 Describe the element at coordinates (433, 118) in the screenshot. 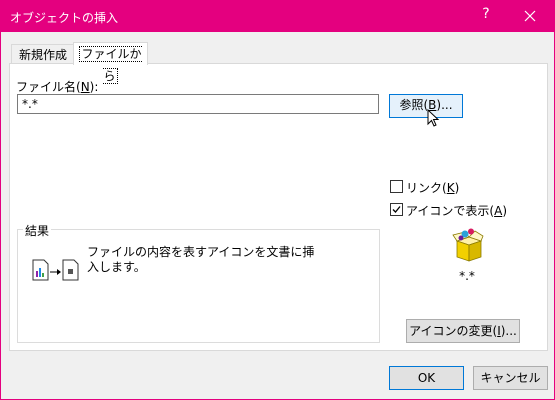

I see `mouse-cursor-icon` at that location.